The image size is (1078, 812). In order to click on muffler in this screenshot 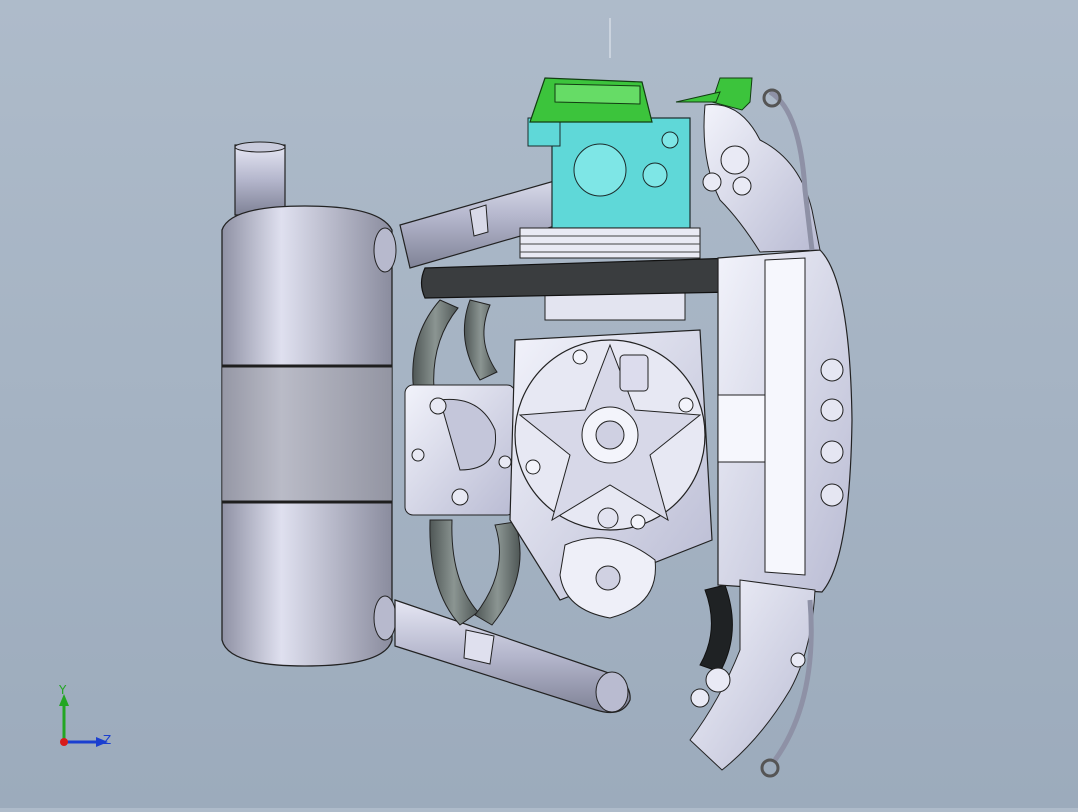, I will do `click(309, 404)`.